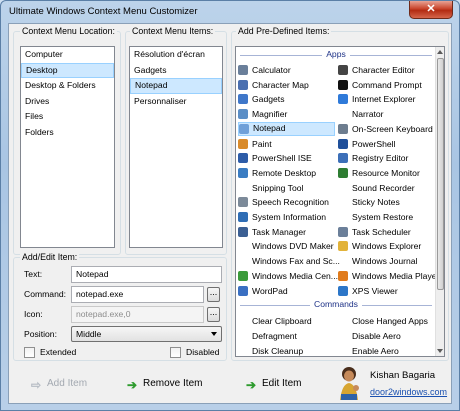 This screenshot has width=460, height=411. I want to click on predefined-item: XPS Viewer, so click(386, 291).